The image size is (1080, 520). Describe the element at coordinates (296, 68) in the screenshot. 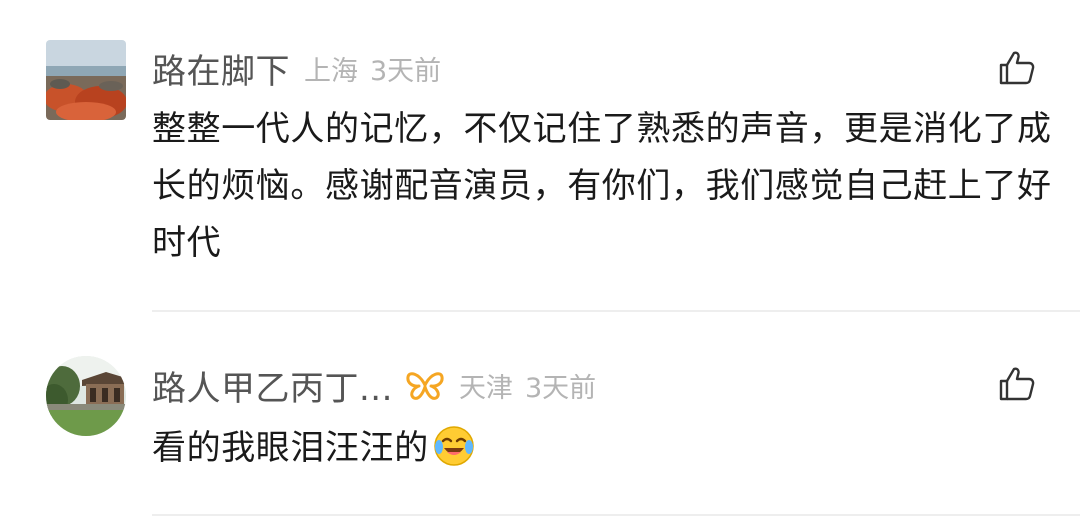

I see `comment-meta: 路在脚下 上海 3天前` at that location.